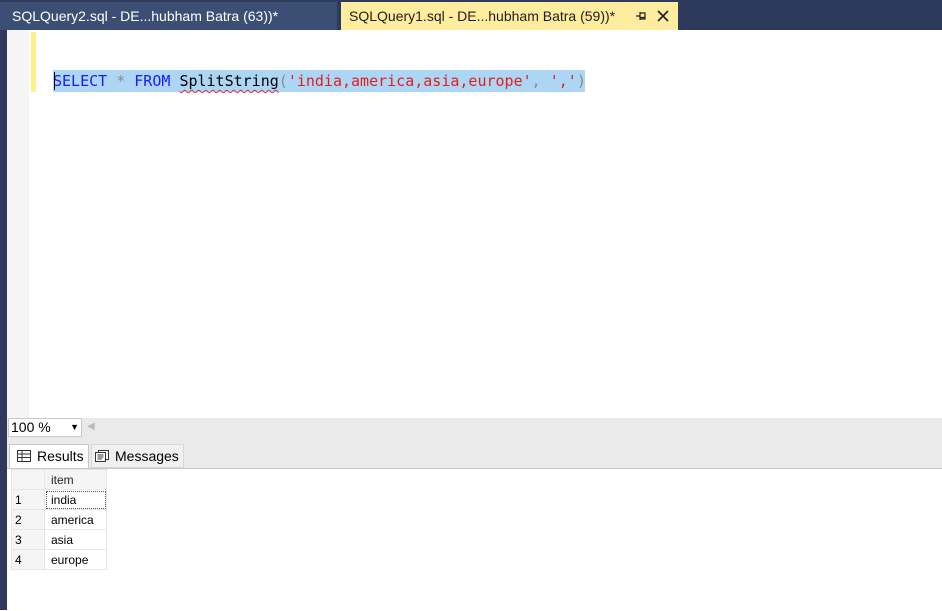 The height and width of the screenshot is (611, 942). I want to click on table-row: 3 asia, so click(59, 539).